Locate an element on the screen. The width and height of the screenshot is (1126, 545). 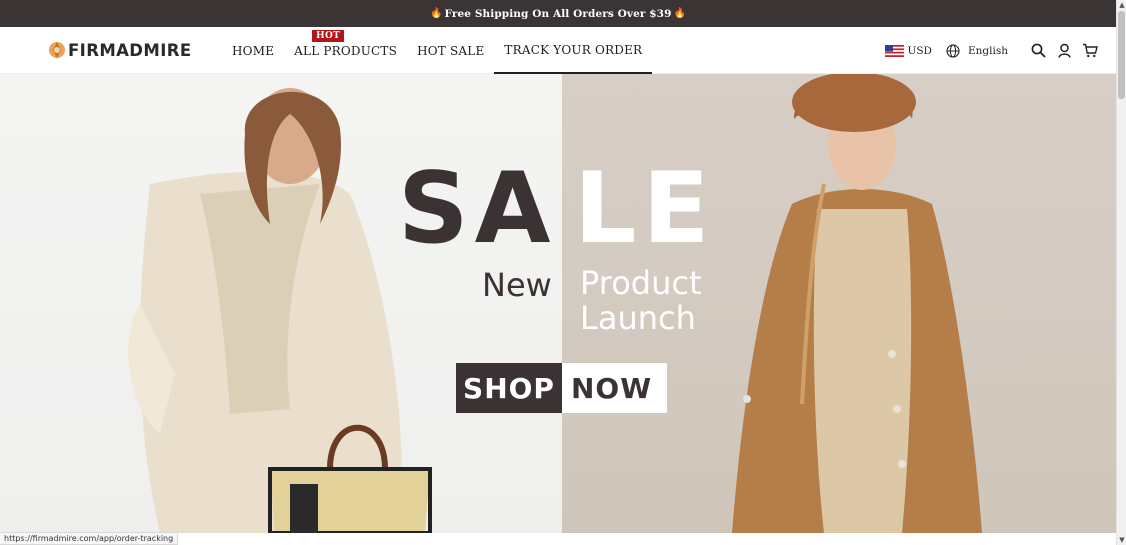
currency-selector: USD is located at coordinates (908, 50).